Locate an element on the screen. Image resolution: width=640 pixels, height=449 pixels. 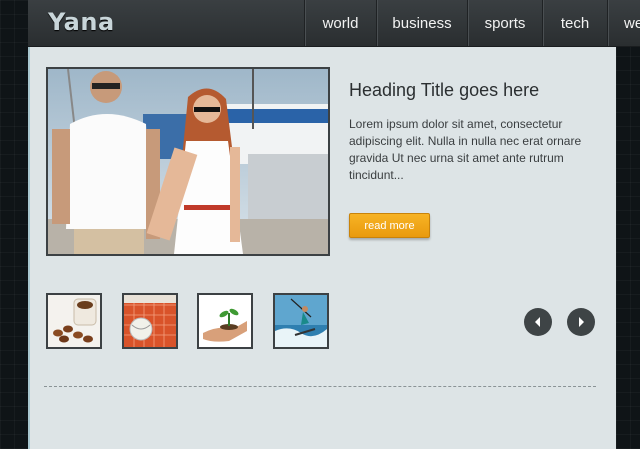
surfer-icon is located at coordinates (301, 321).